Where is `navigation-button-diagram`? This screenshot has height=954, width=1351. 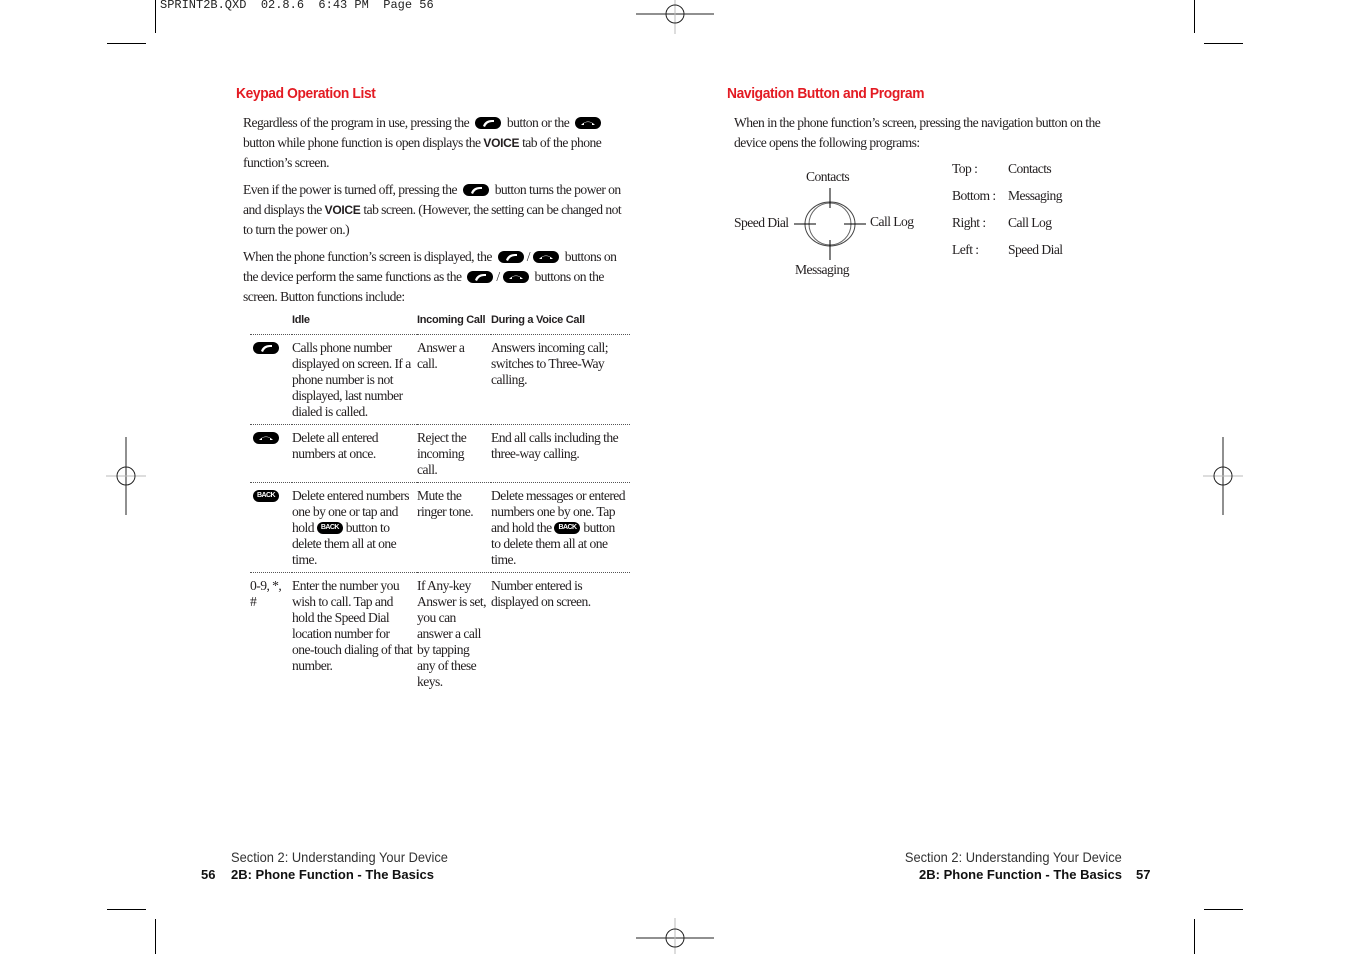
navigation-button-diagram is located at coordinates (830, 224).